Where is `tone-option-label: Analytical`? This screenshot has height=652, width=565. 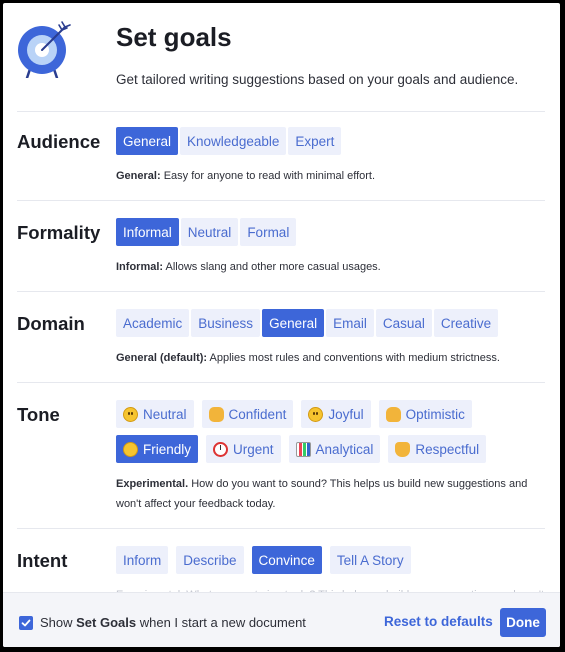 tone-option-label: Analytical is located at coordinates (344, 449).